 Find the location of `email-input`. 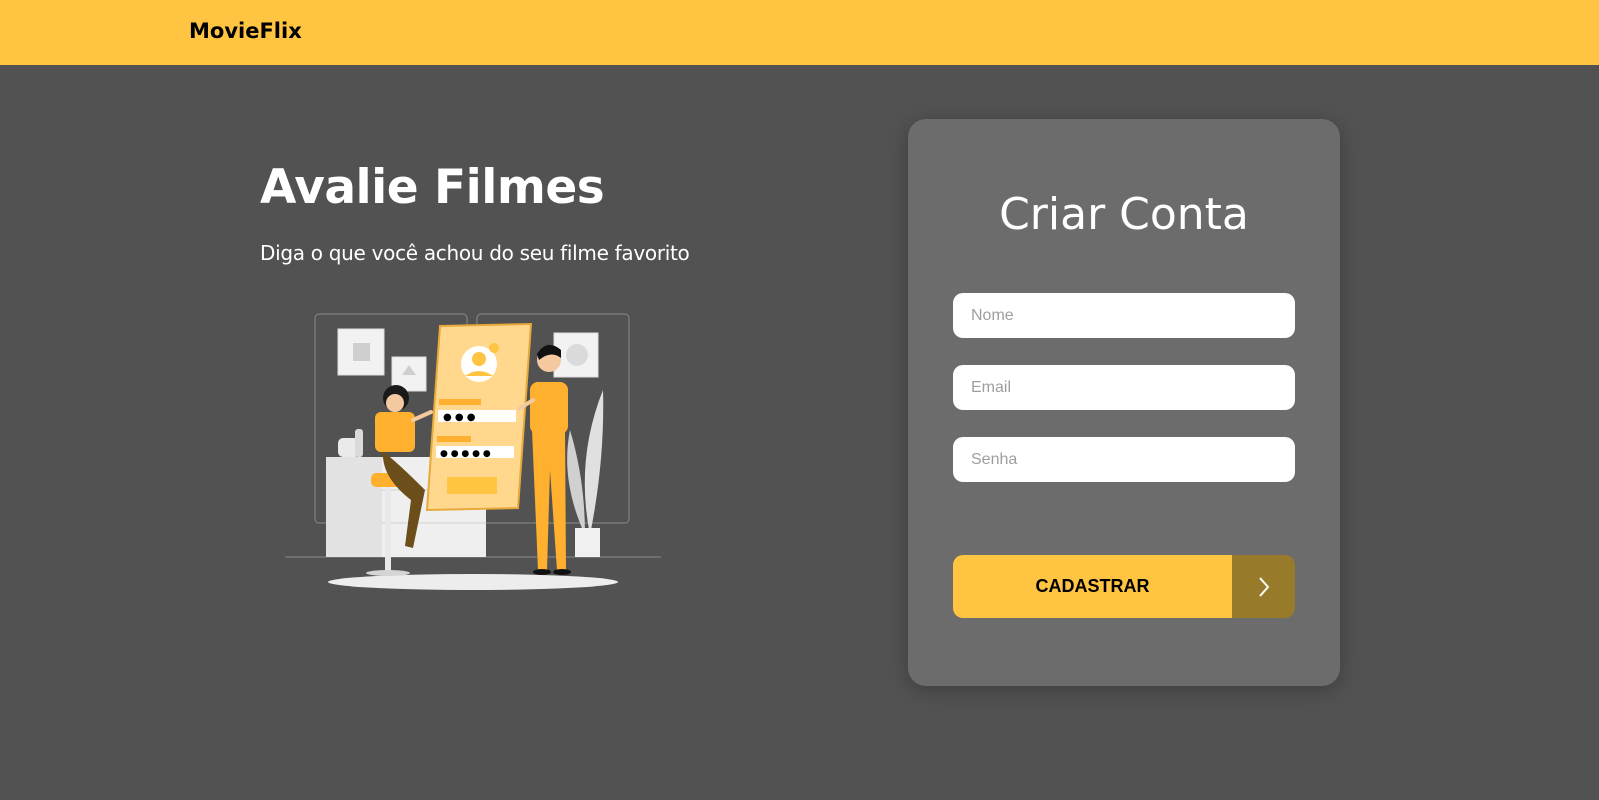

email-input is located at coordinates (1124, 387).